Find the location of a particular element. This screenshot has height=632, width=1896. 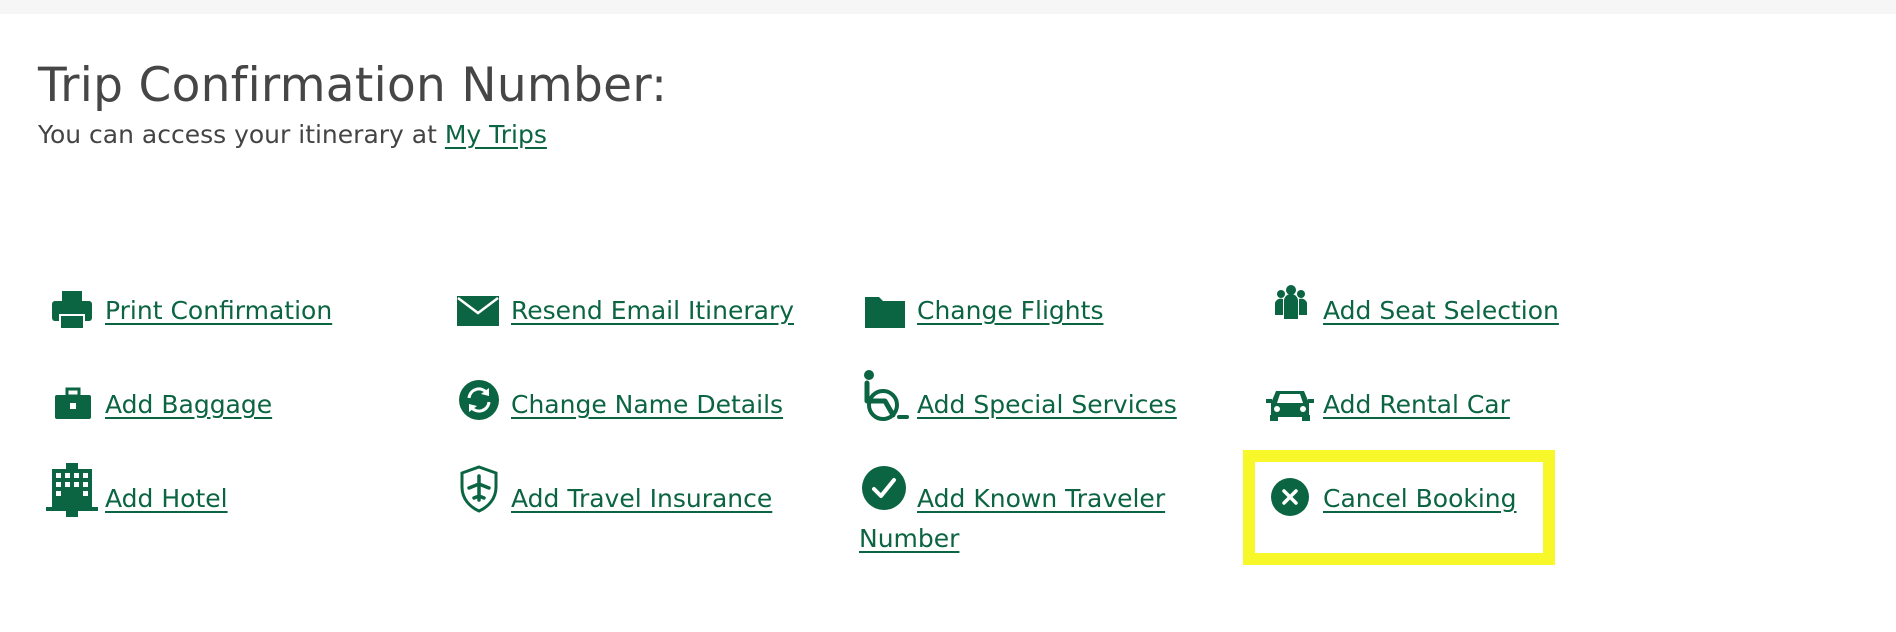

add-hotel-link: Add Hotel is located at coordinates (166, 499).